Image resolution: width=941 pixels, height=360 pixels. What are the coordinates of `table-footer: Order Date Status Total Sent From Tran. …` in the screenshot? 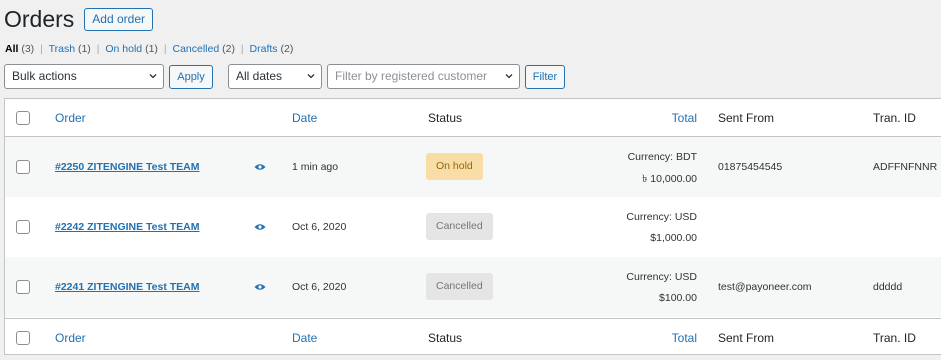 It's located at (473, 337).